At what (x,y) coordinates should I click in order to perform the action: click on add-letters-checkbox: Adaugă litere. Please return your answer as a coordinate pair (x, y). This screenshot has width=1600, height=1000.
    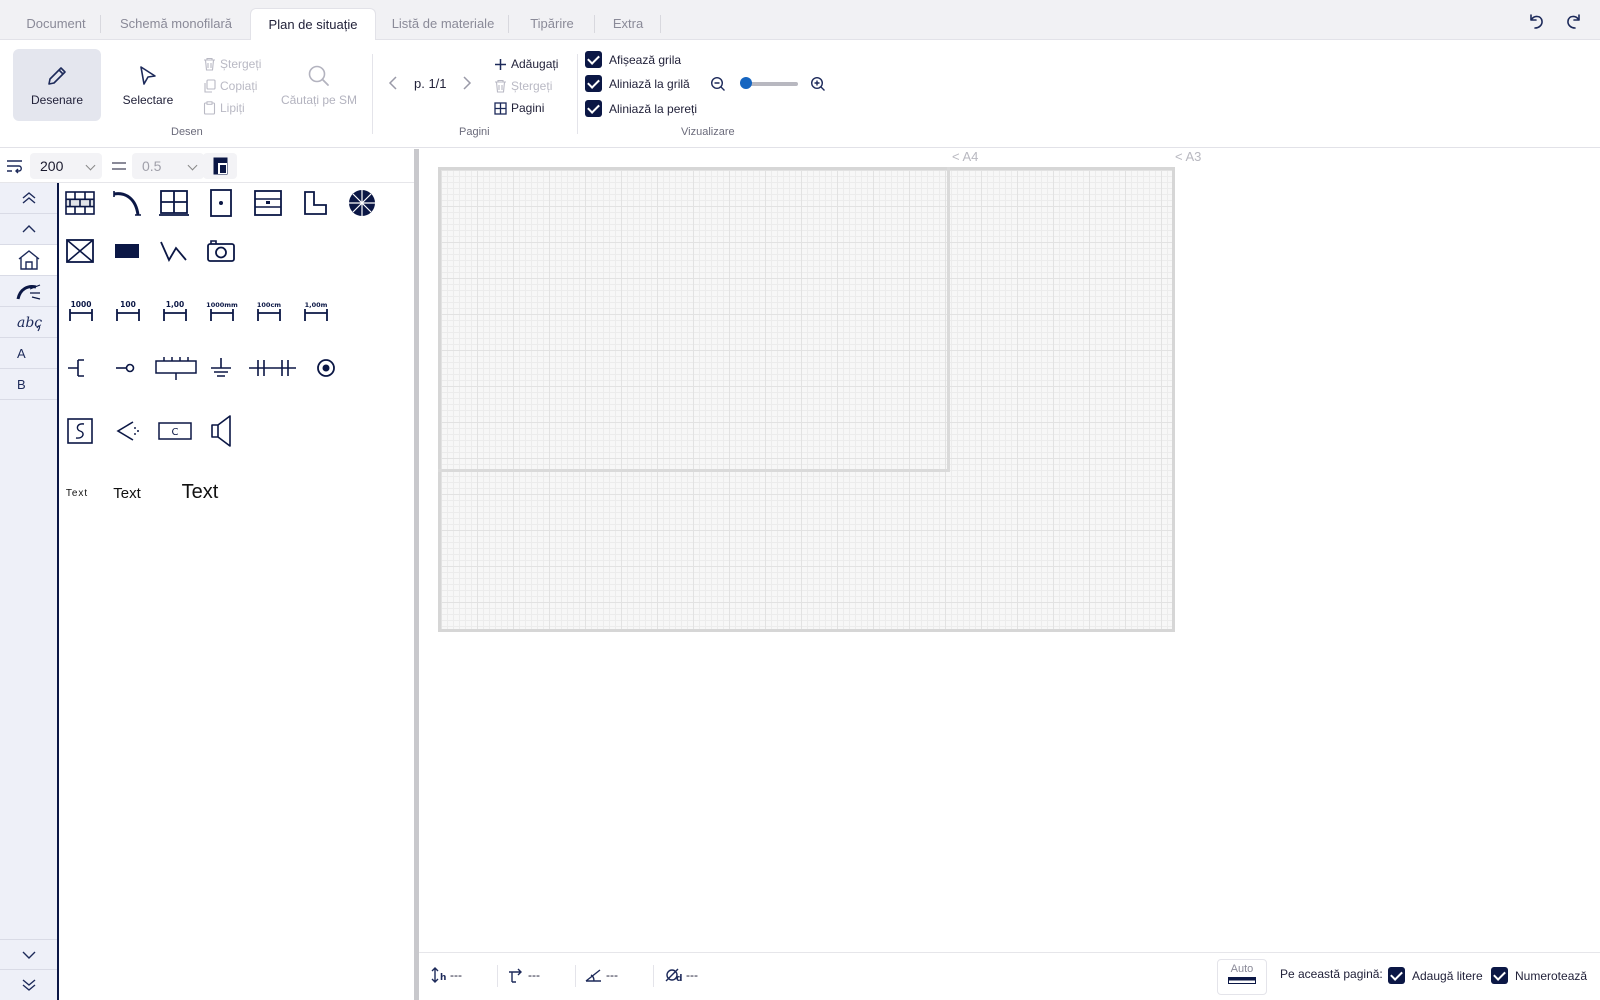
    Looking at the image, I should click on (1435, 976).